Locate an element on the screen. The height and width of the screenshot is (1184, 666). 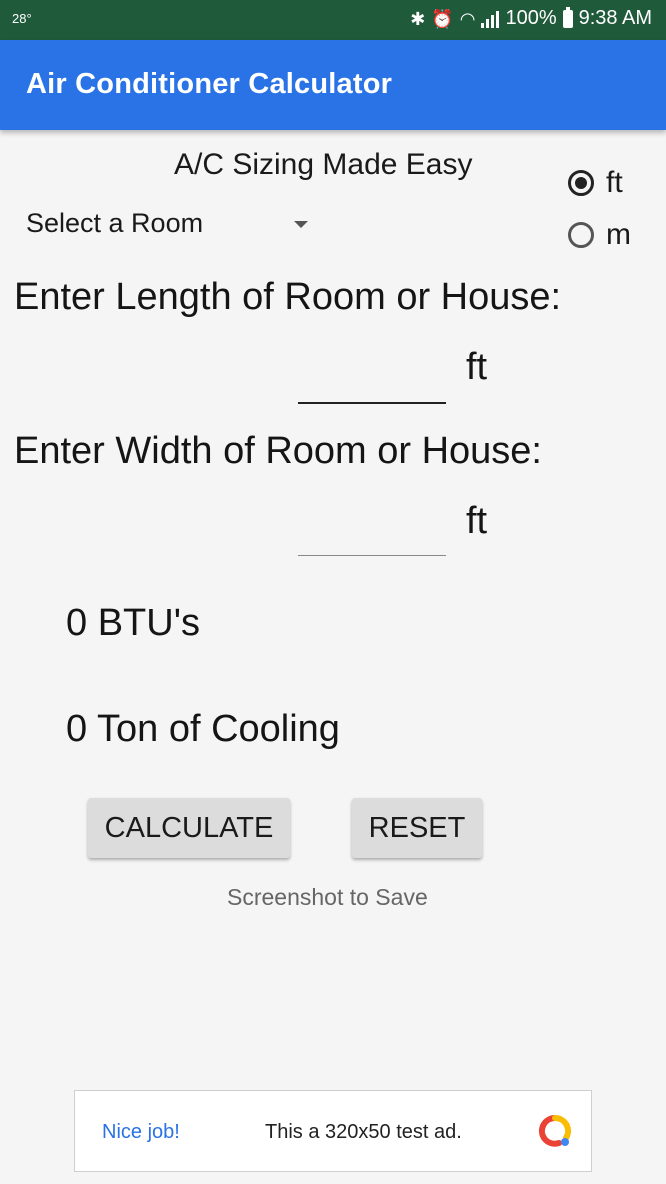
battery-icon is located at coordinates (567, 17).